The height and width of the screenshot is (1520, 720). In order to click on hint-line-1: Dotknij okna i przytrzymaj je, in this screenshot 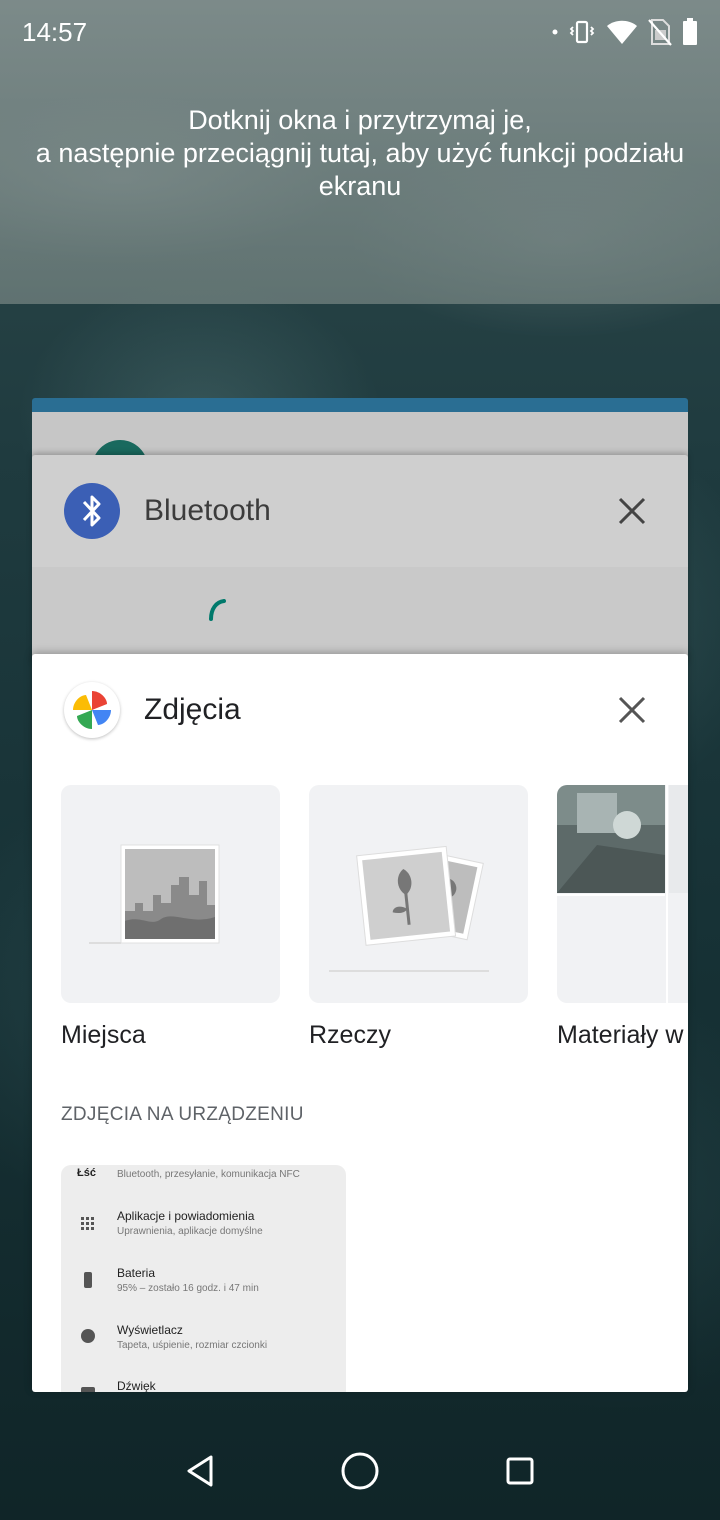, I will do `click(360, 120)`.